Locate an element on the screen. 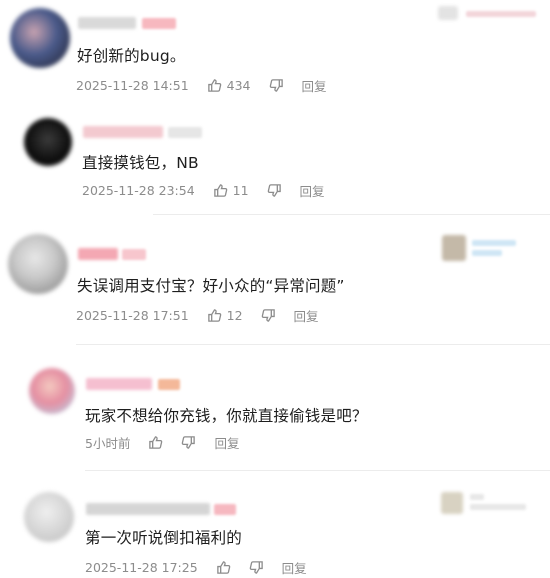 The width and height of the screenshot is (550, 578). comment-meta: 2025-11-28 23:54 11 回复 is located at coordinates (203, 190).